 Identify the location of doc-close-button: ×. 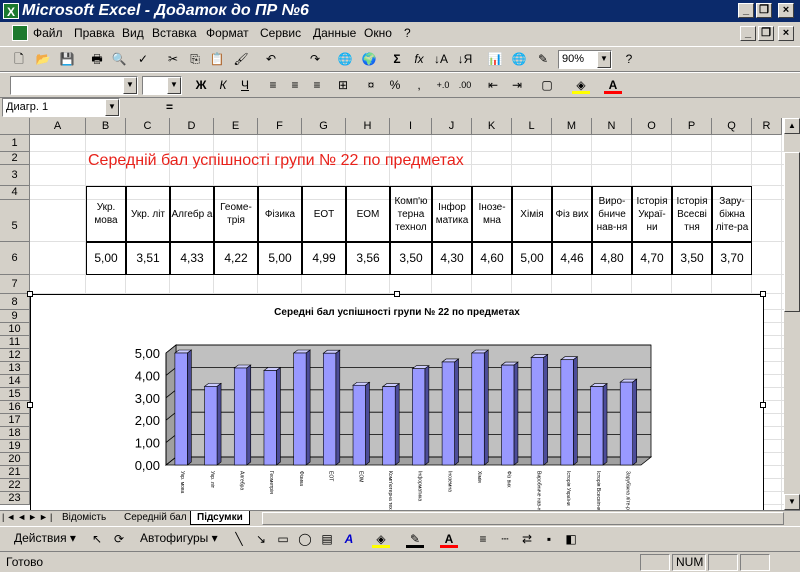
(786, 33).